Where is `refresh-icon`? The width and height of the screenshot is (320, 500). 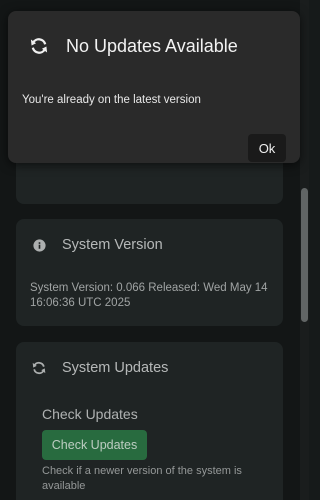 refresh-icon is located at coordinates (39, 46).